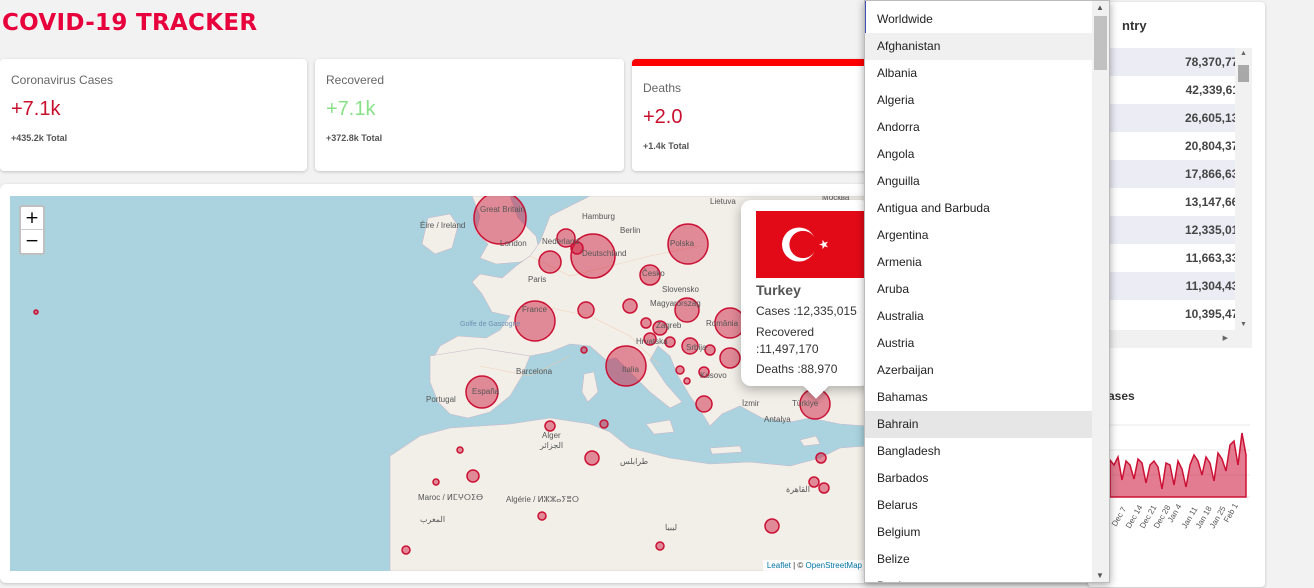 This screenshot has height=588, width=1314. What do you see at coordinates (441, 399) in the screenshot?
I see `map-label-portugal: Portugal` at bounding box center [441, 399].